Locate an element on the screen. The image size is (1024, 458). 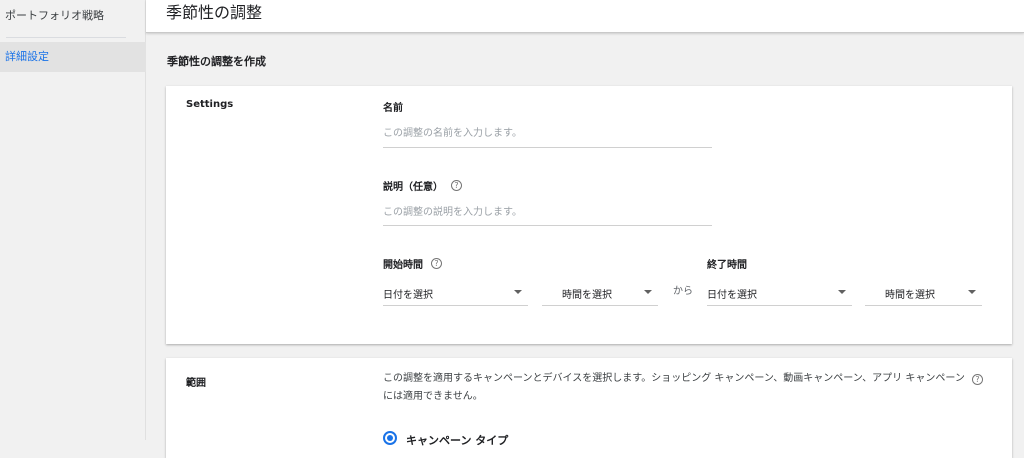
end-time-label: 終了時間 is located at coordinates (727, 263).